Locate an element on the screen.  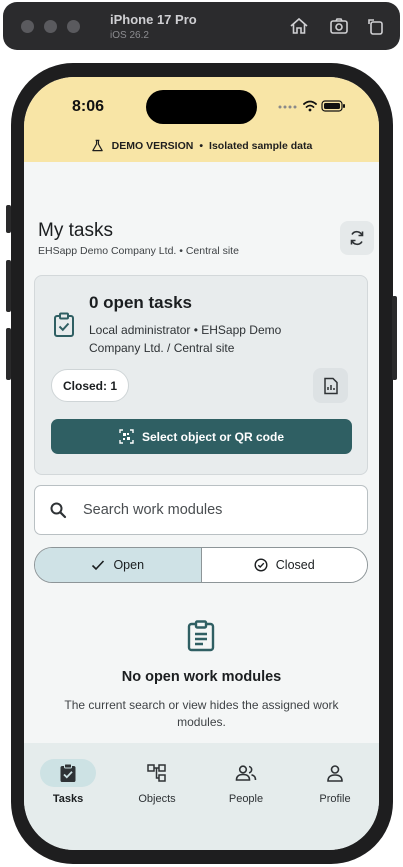
action-button is located at coordinates (8, 219).